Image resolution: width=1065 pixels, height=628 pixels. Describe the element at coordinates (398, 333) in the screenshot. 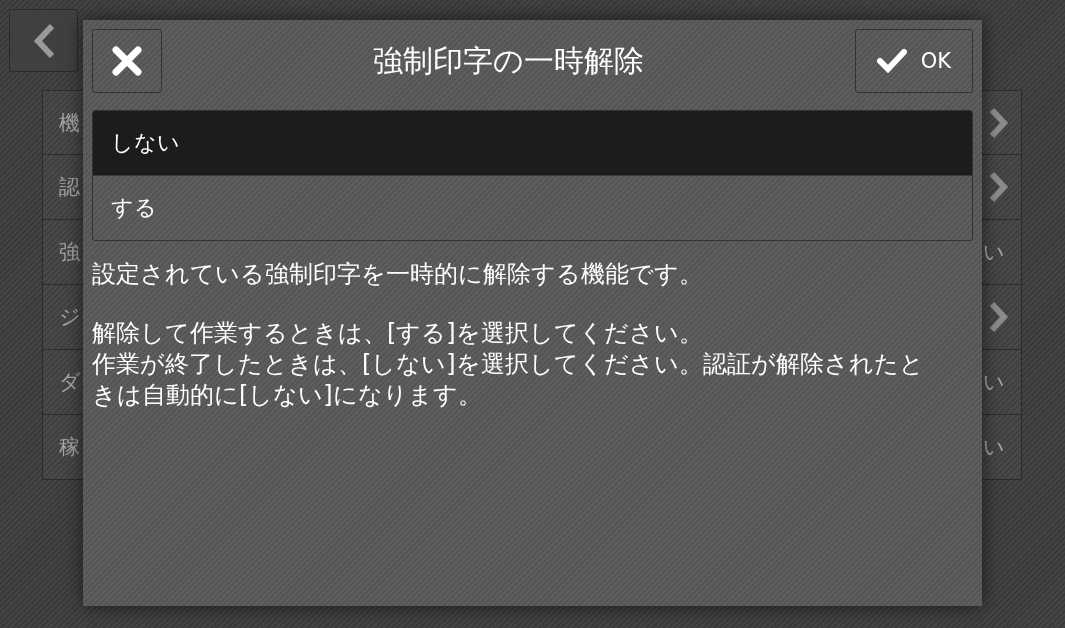

I see `description-text: 解除して作業するときは、[する]を選択してください。` at that location.